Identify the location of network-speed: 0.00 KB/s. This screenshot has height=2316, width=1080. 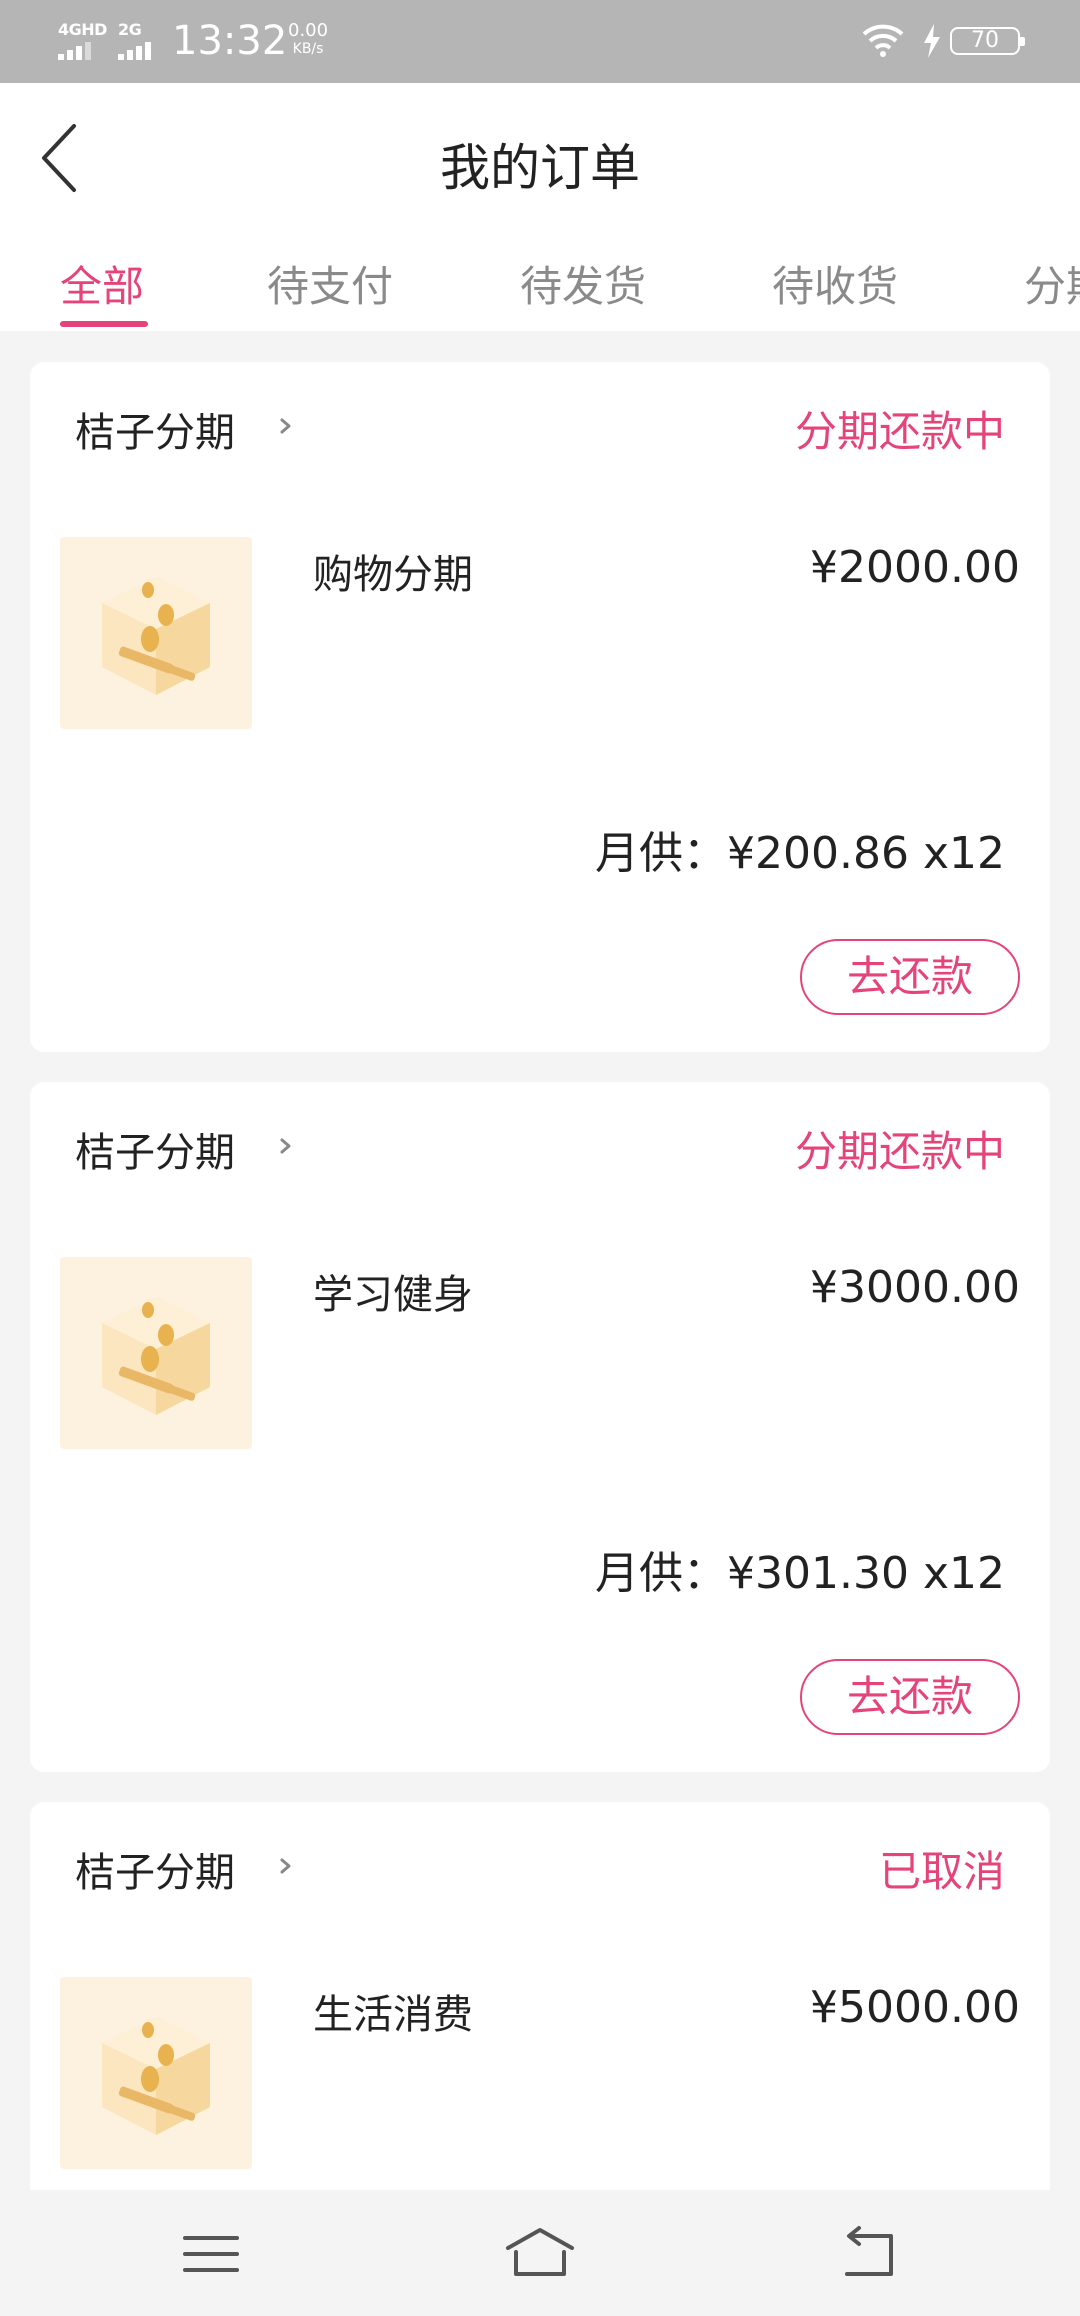
(308, 40).